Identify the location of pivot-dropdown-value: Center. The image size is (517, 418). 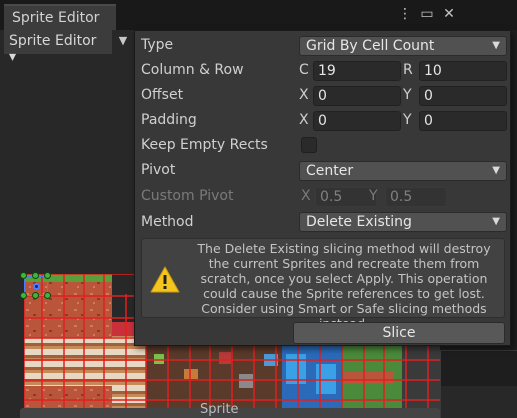
(330, 171).